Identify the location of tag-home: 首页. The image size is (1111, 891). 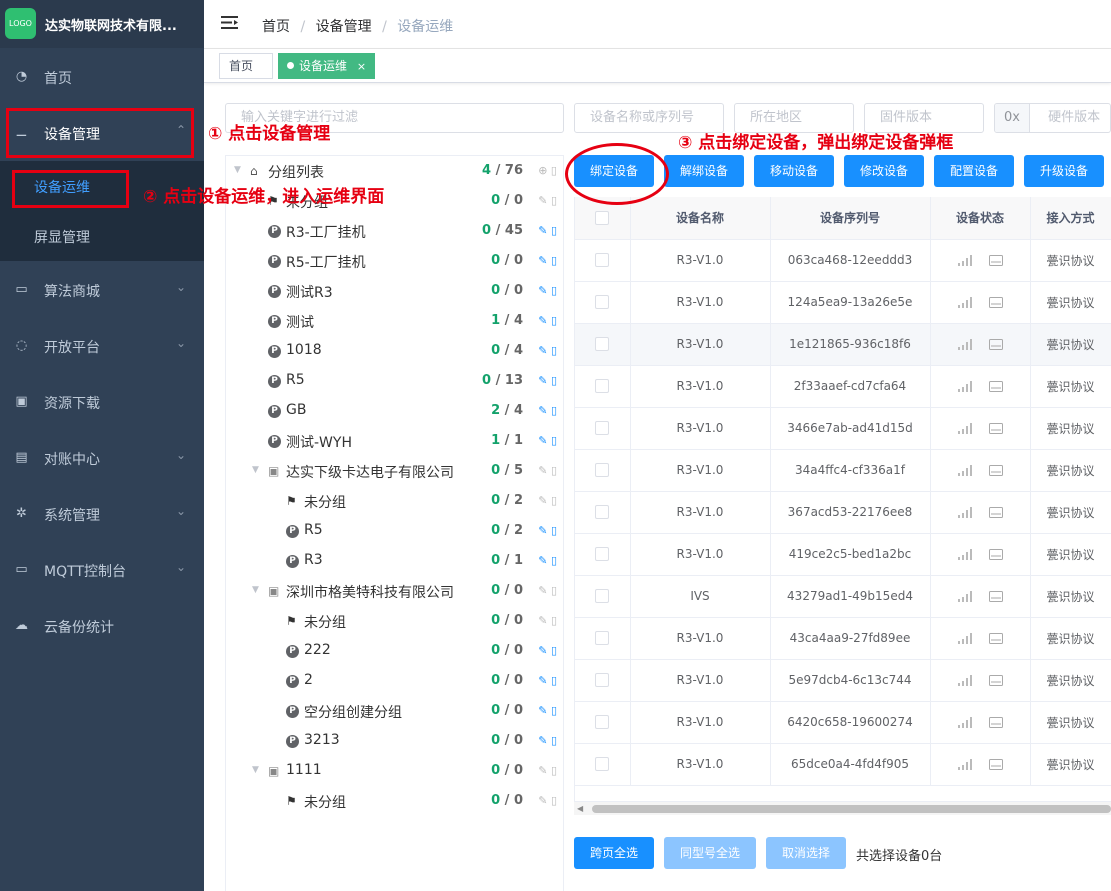
(246, 66).